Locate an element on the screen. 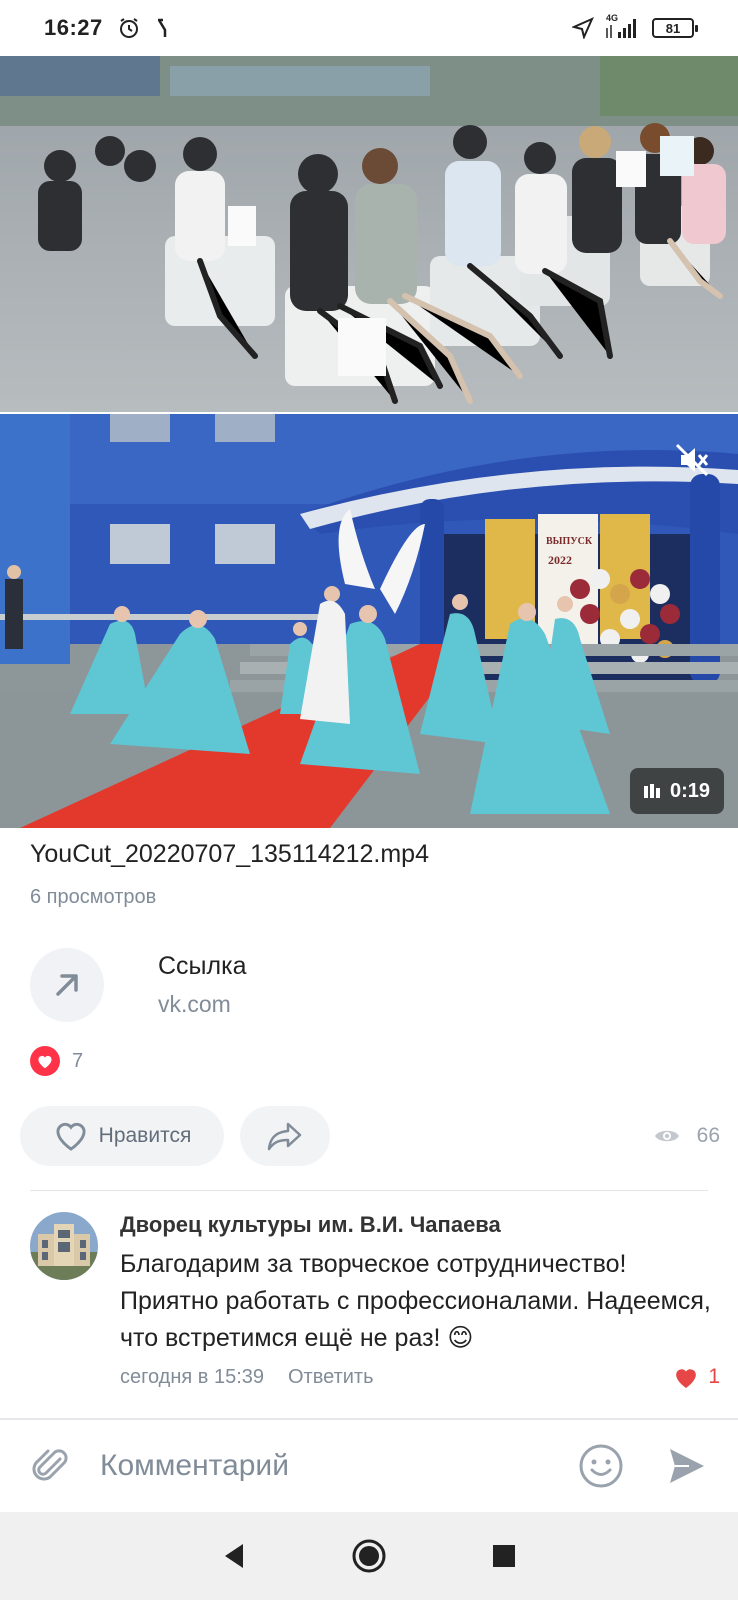 This screenshot has width=738, height=1600. video-view-count: 6 просмотров is located at coordinates (93, 897).